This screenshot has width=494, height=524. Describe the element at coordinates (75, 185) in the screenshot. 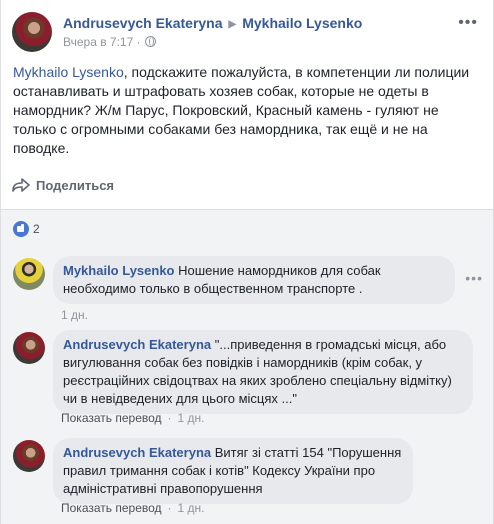

I see `share-label: Поделиться` at that location.